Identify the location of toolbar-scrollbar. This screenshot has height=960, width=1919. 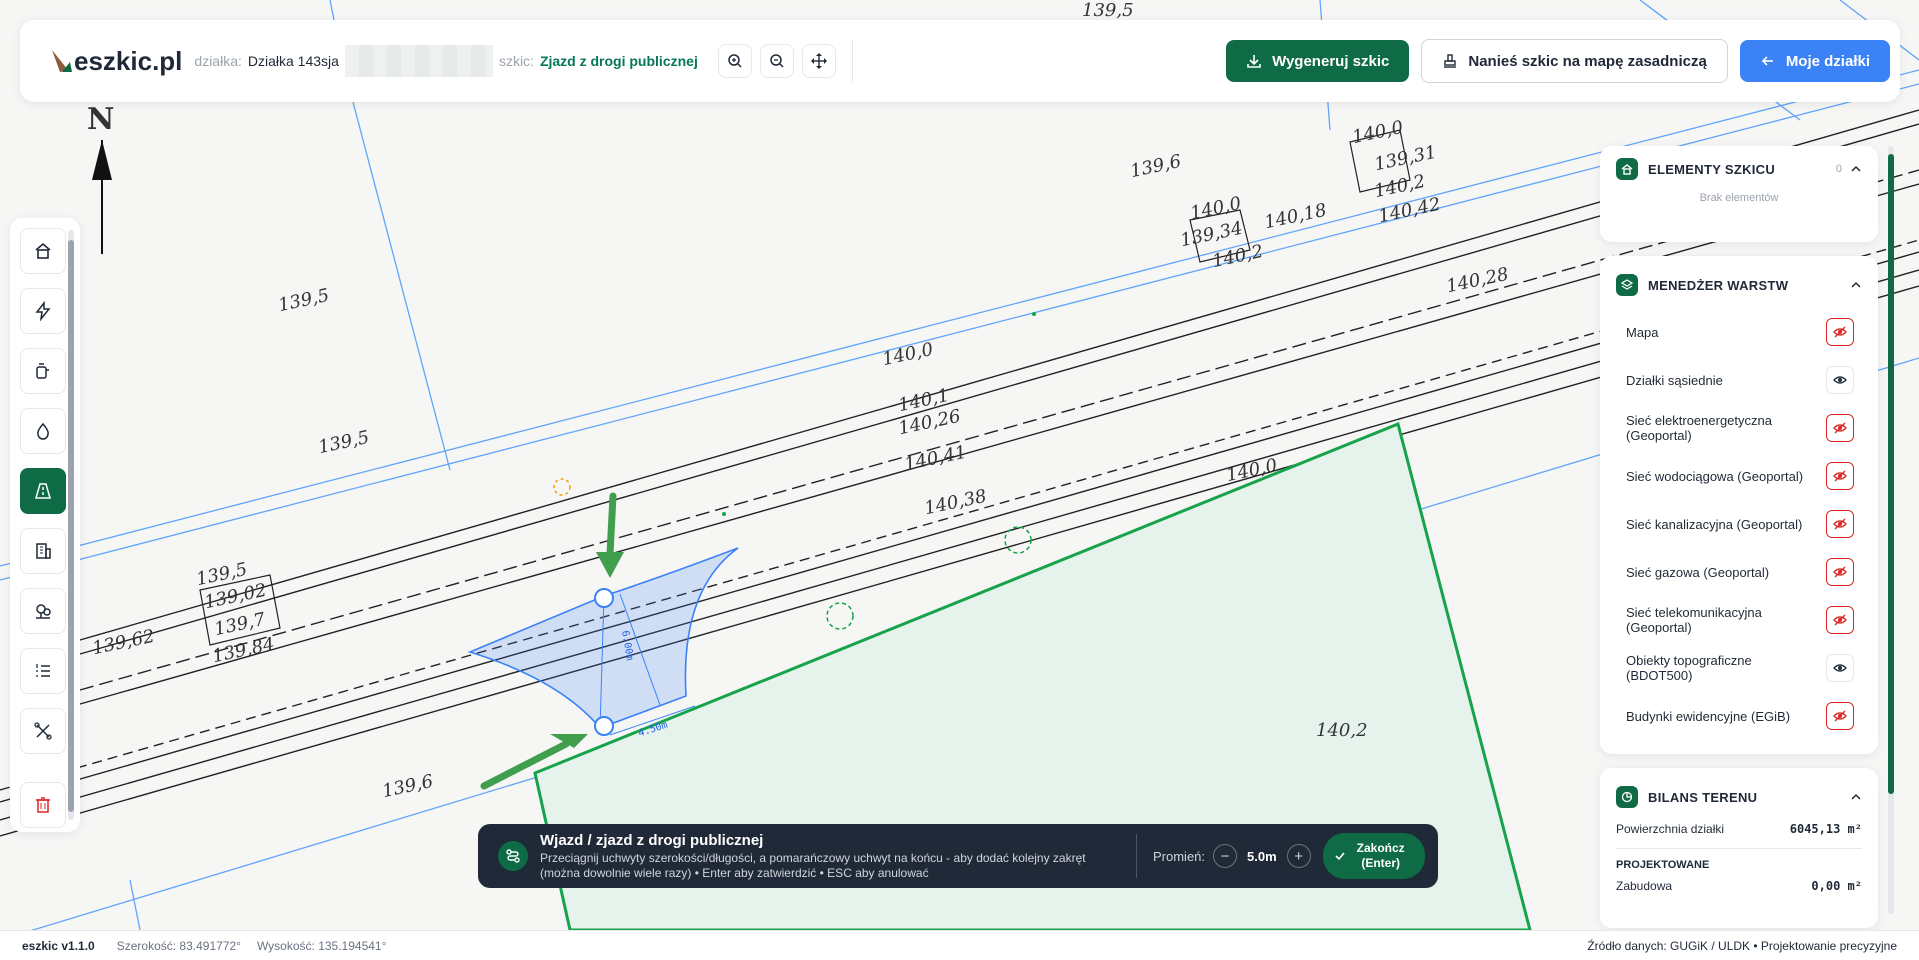
(71, 525).